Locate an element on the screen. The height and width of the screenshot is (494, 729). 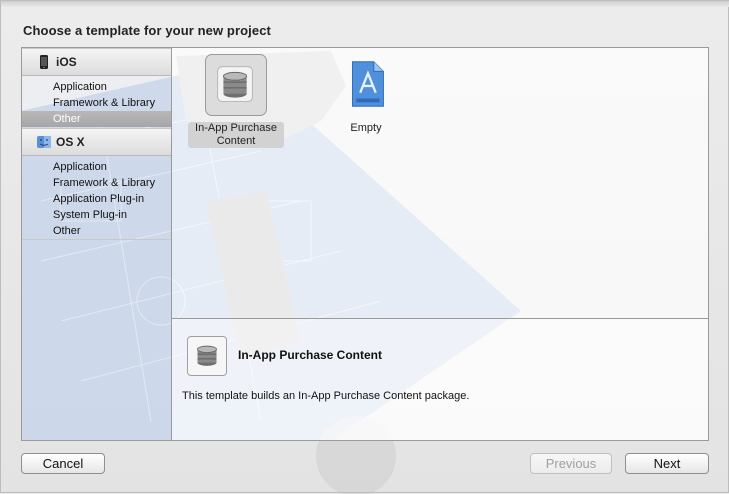
sidebar-item-osx-other: Other is located at coordinates (96, 231).